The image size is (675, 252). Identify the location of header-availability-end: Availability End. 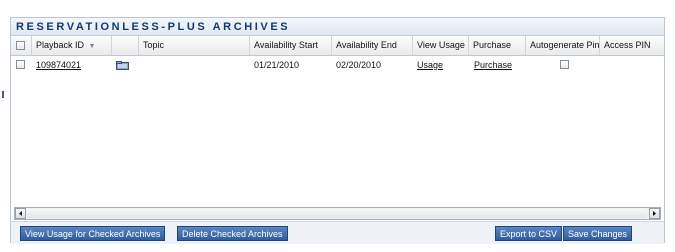
(372, 45).